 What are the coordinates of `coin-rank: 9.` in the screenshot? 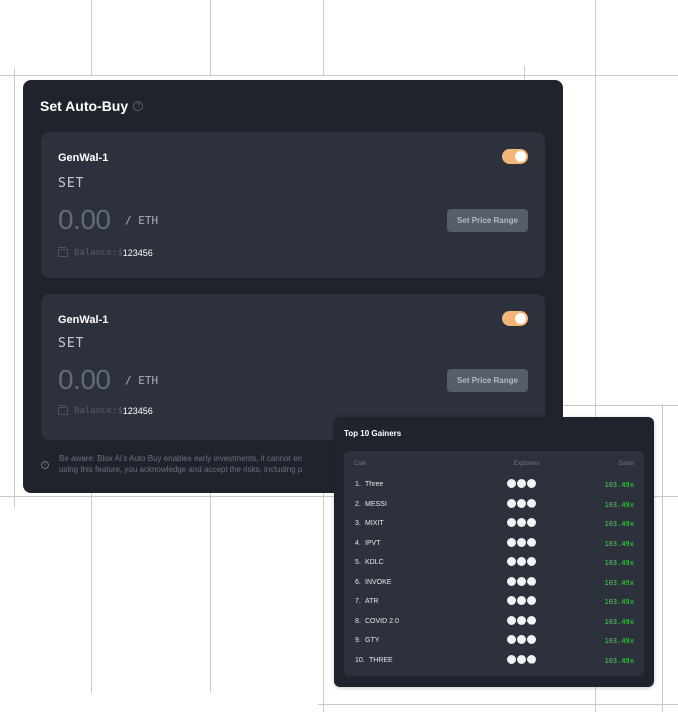 It's located at (358, 640).